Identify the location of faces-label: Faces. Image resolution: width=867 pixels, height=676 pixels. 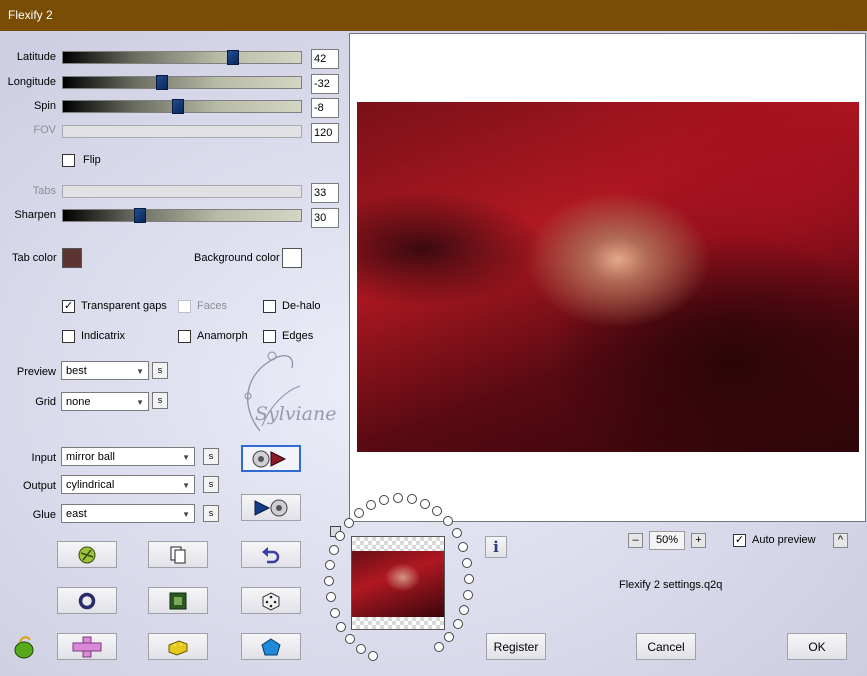
(212, 306).